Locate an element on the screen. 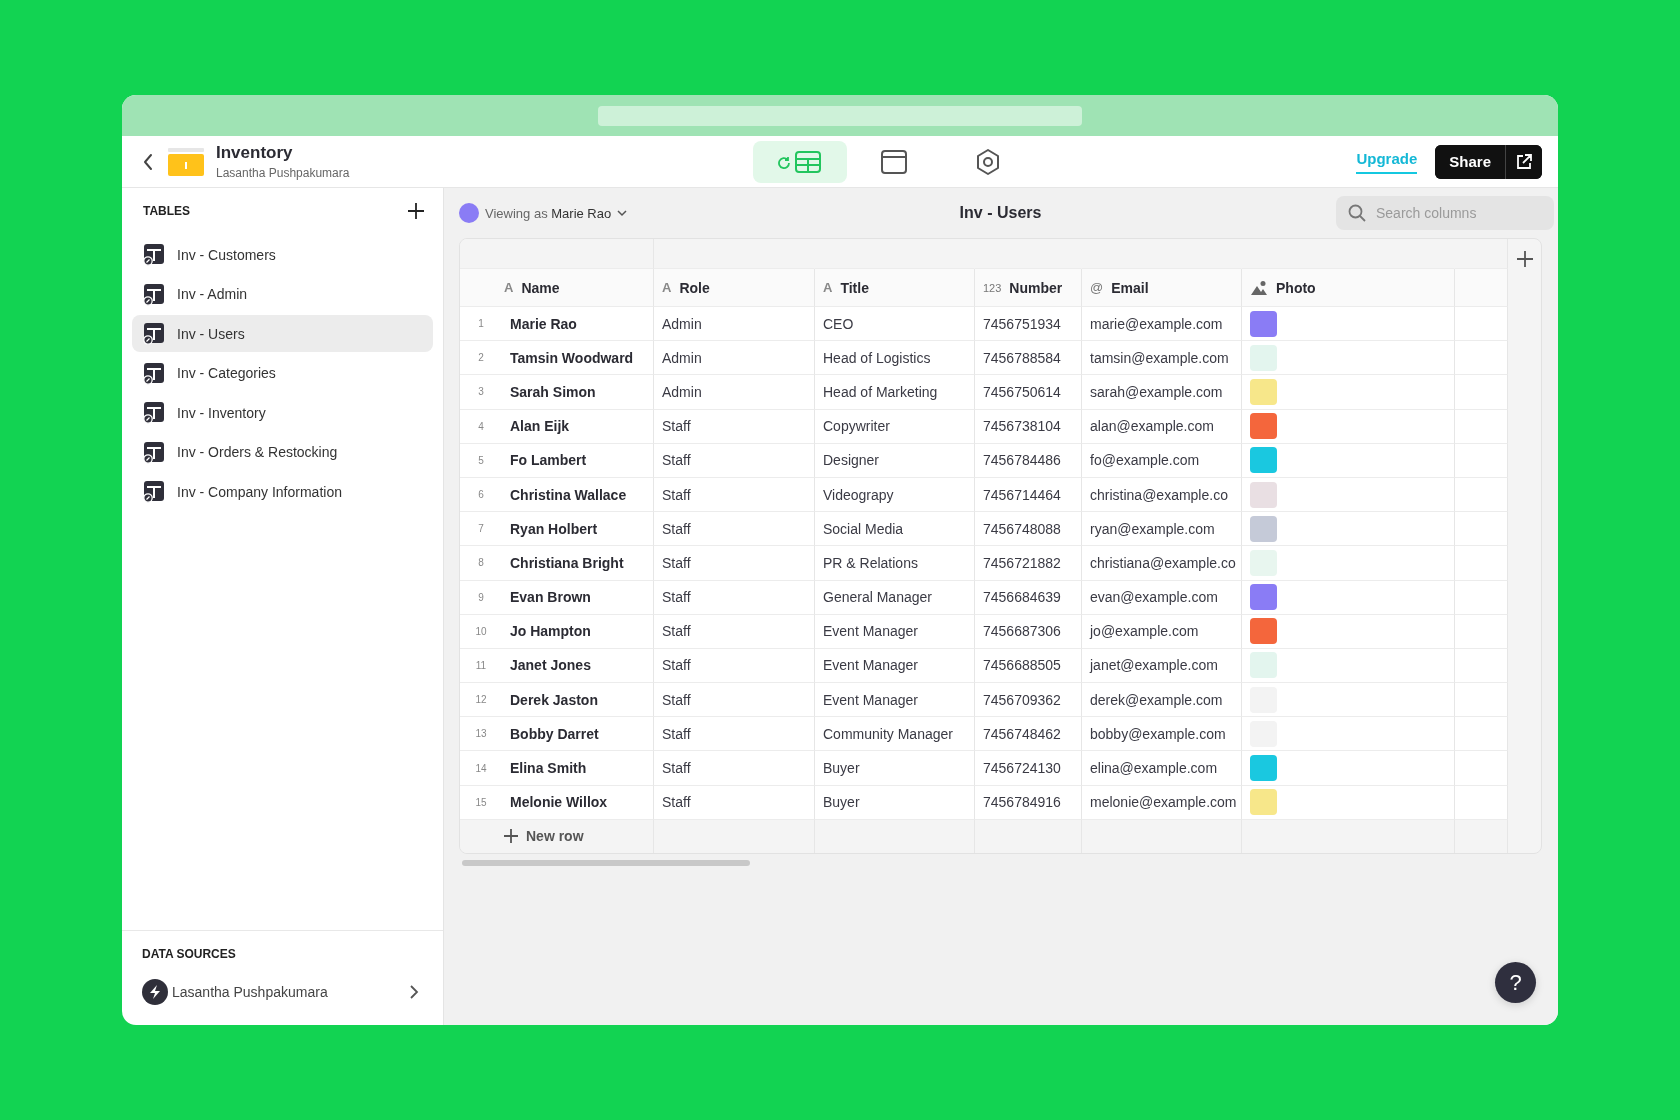  sidebar-item: Inv - Inventory is located at coordinates (282, 412).